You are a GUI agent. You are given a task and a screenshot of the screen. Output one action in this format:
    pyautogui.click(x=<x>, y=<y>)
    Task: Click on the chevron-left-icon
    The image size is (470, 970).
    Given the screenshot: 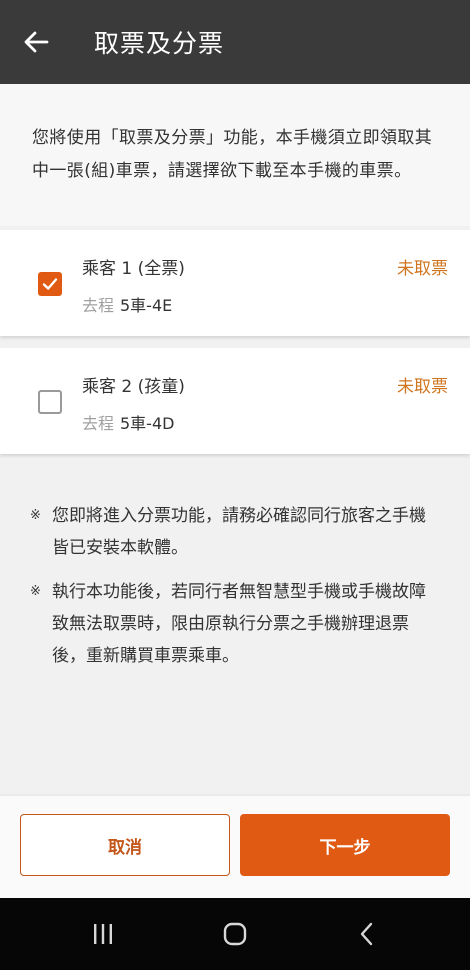 What is the action you would take?
    pyautogui.click(x=366, y=934)
    